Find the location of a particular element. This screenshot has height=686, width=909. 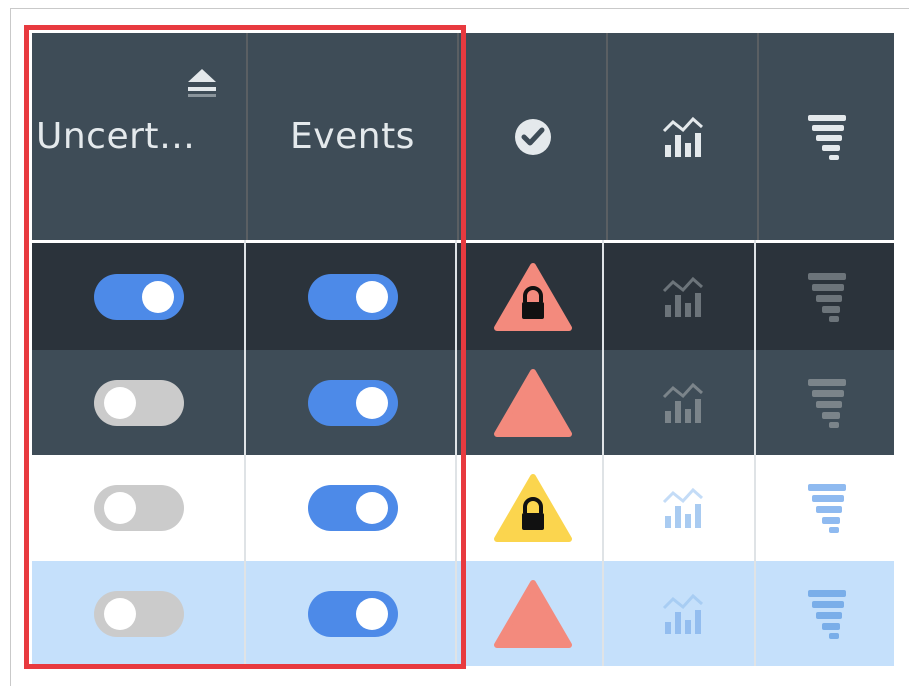

column-header-tornado is located at coordinates (826, 136).